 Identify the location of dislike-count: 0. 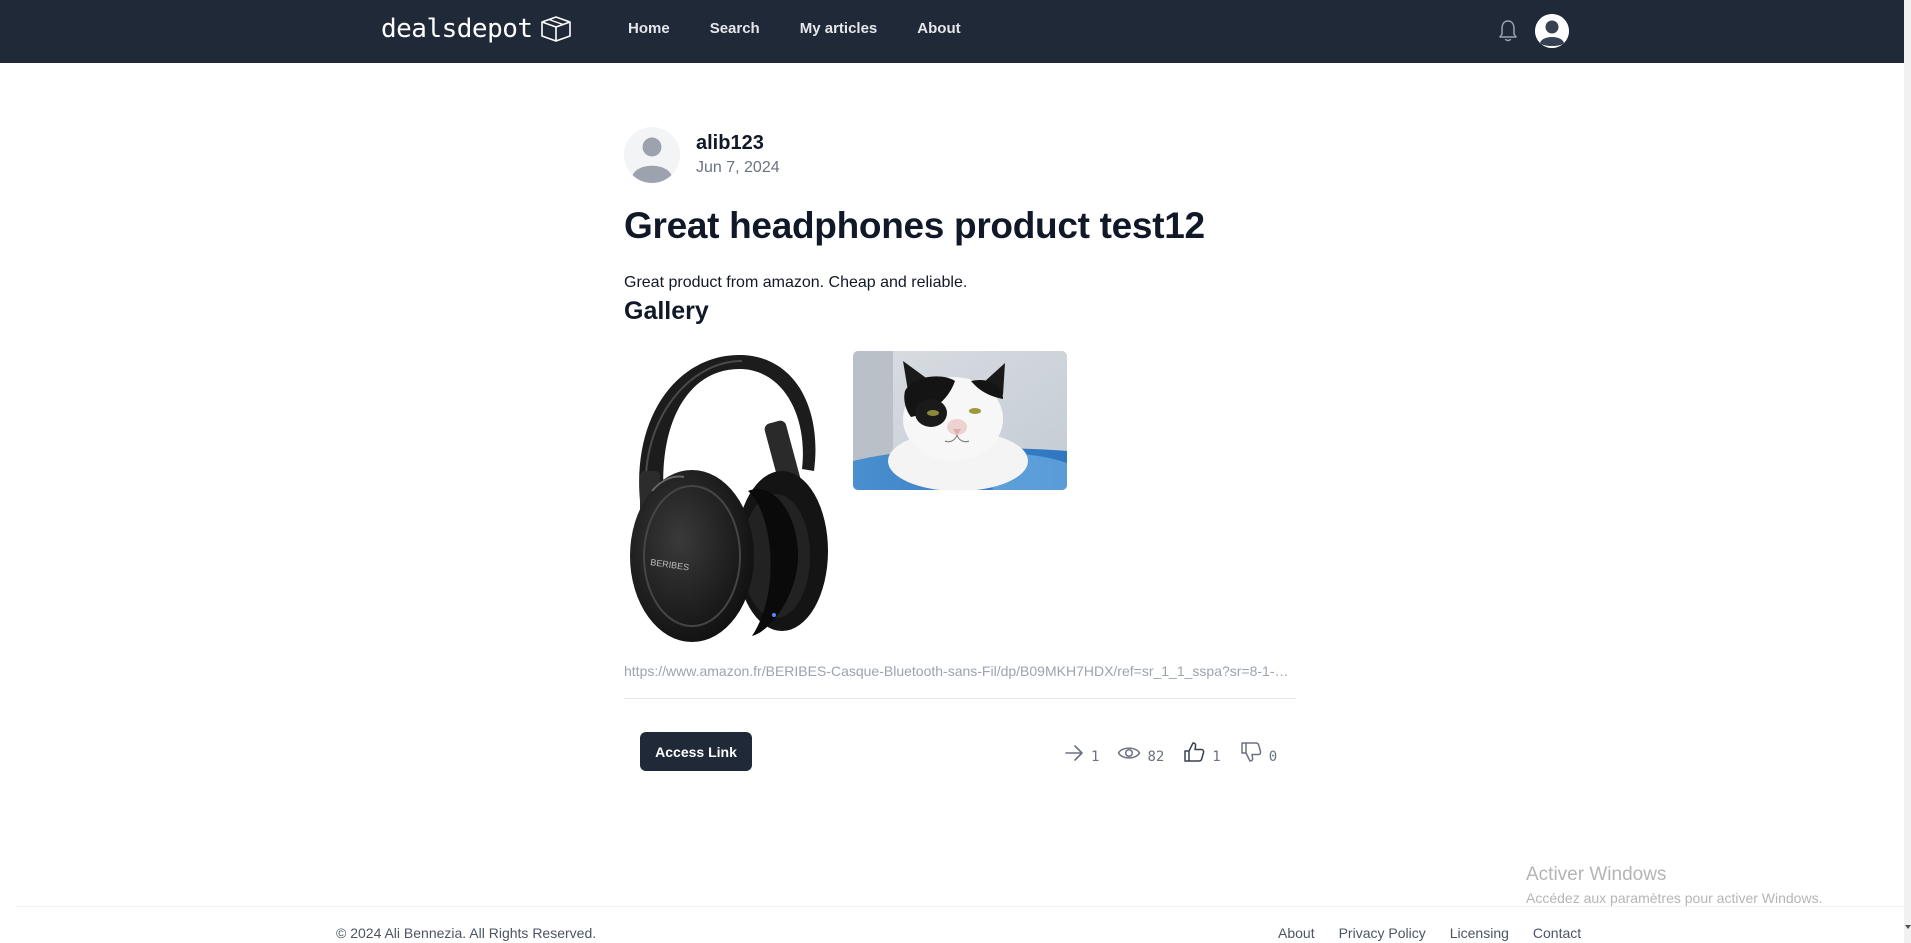
(1273, 757).